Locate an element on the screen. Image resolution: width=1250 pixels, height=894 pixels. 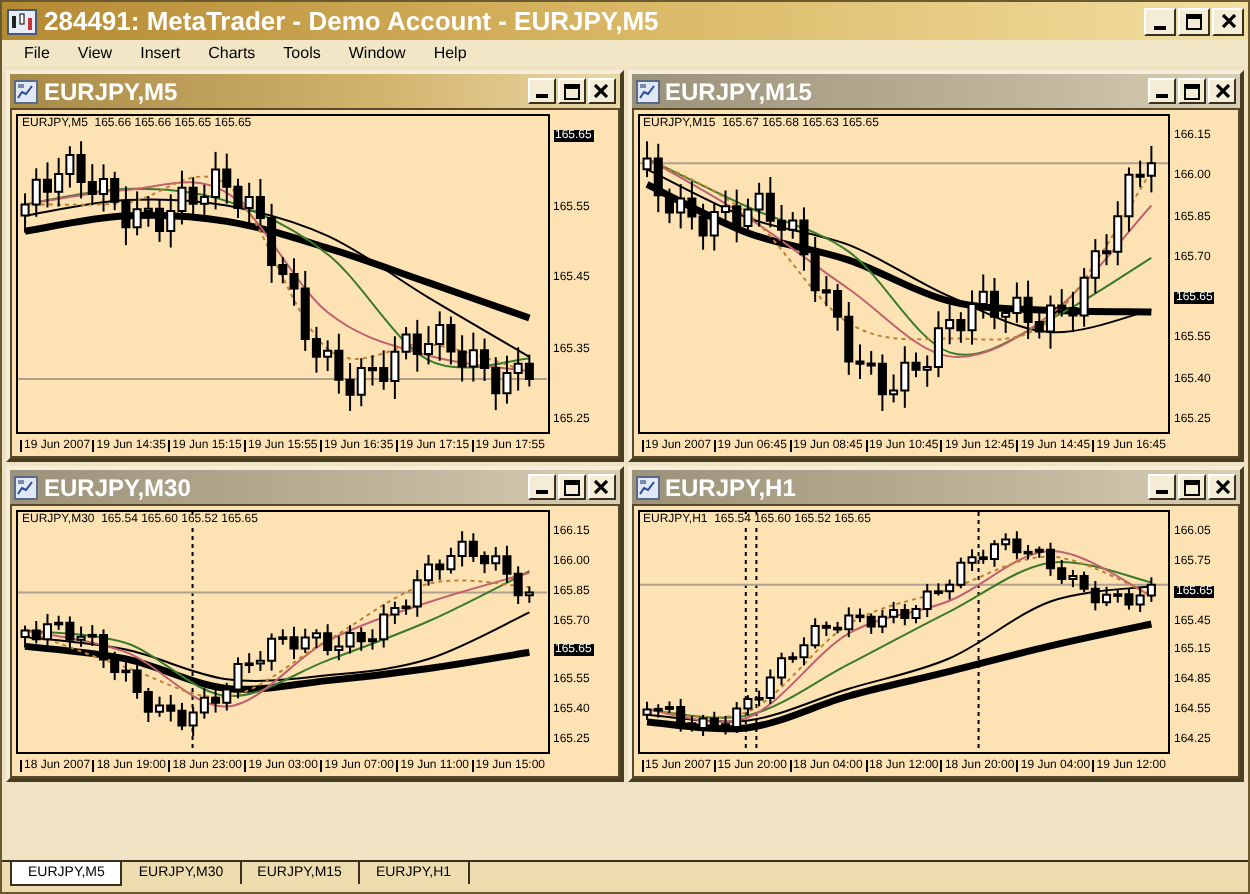
chart-title: EURJPY,M15 is located at coordinates (739, 91).